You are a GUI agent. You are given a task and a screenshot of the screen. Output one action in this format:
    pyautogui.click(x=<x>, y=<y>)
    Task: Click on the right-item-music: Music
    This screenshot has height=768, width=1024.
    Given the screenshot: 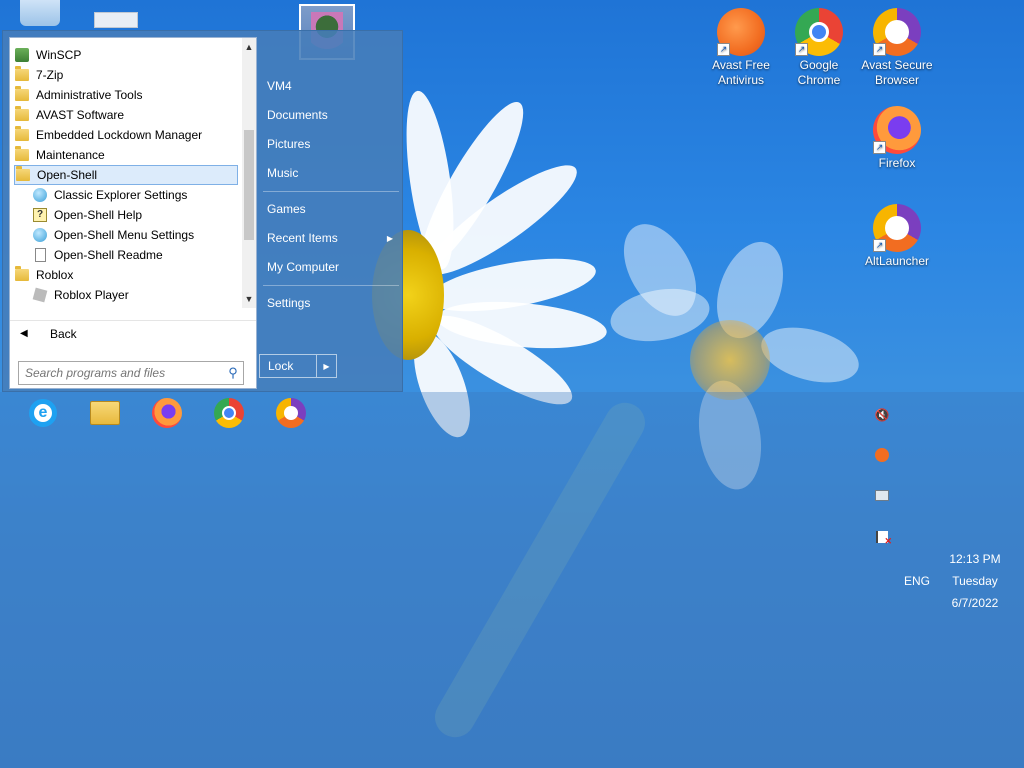 What is the action you would take?
    pyautogui.click(x=333, y=173)
    